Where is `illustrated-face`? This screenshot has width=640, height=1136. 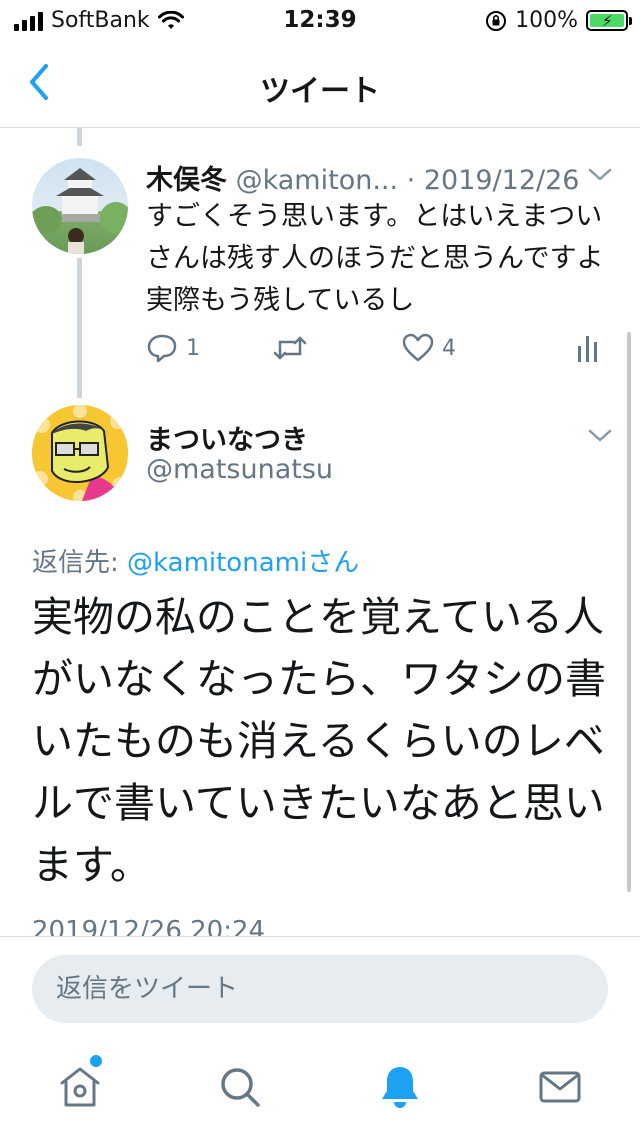
illustrated-face is located at coordinates (80, 453).